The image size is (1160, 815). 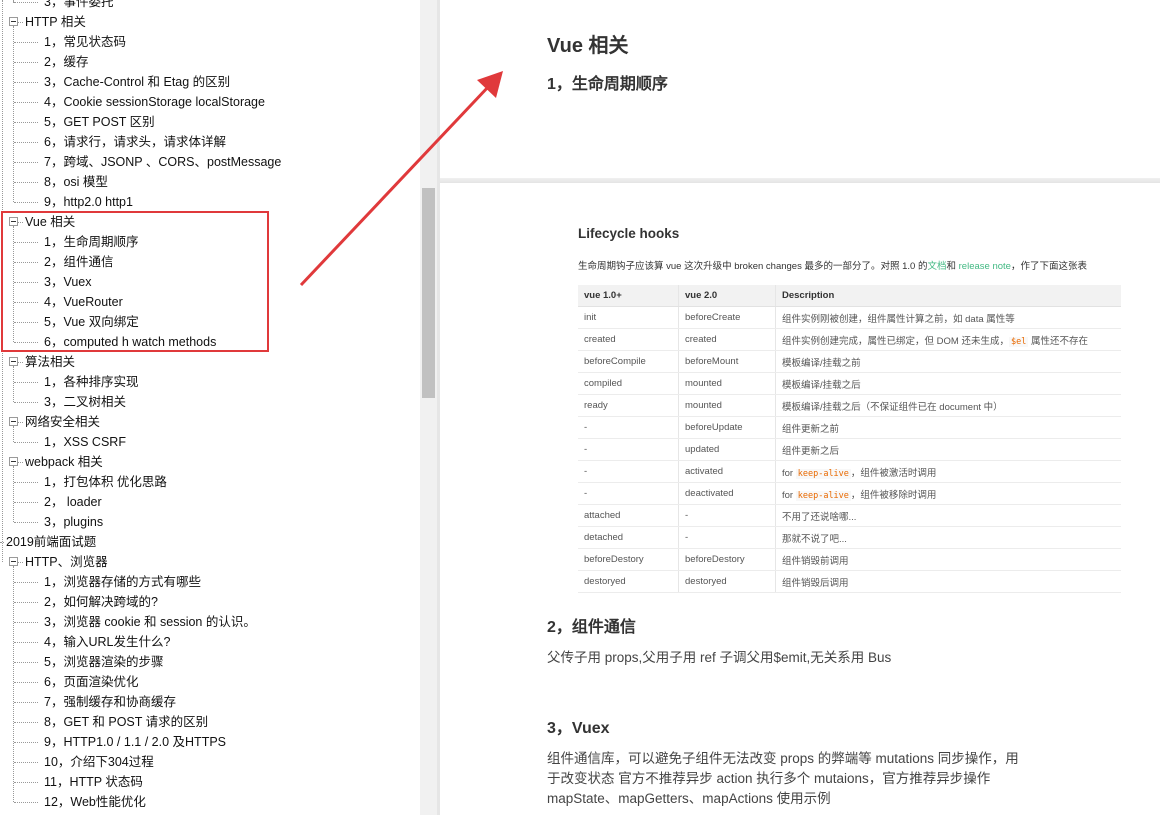 What do you see at coordinates (135, 142) in the screenshot?
I see `tree-item: 6，请求行，请求头，请求体详解` at bounding box center [135, 142].